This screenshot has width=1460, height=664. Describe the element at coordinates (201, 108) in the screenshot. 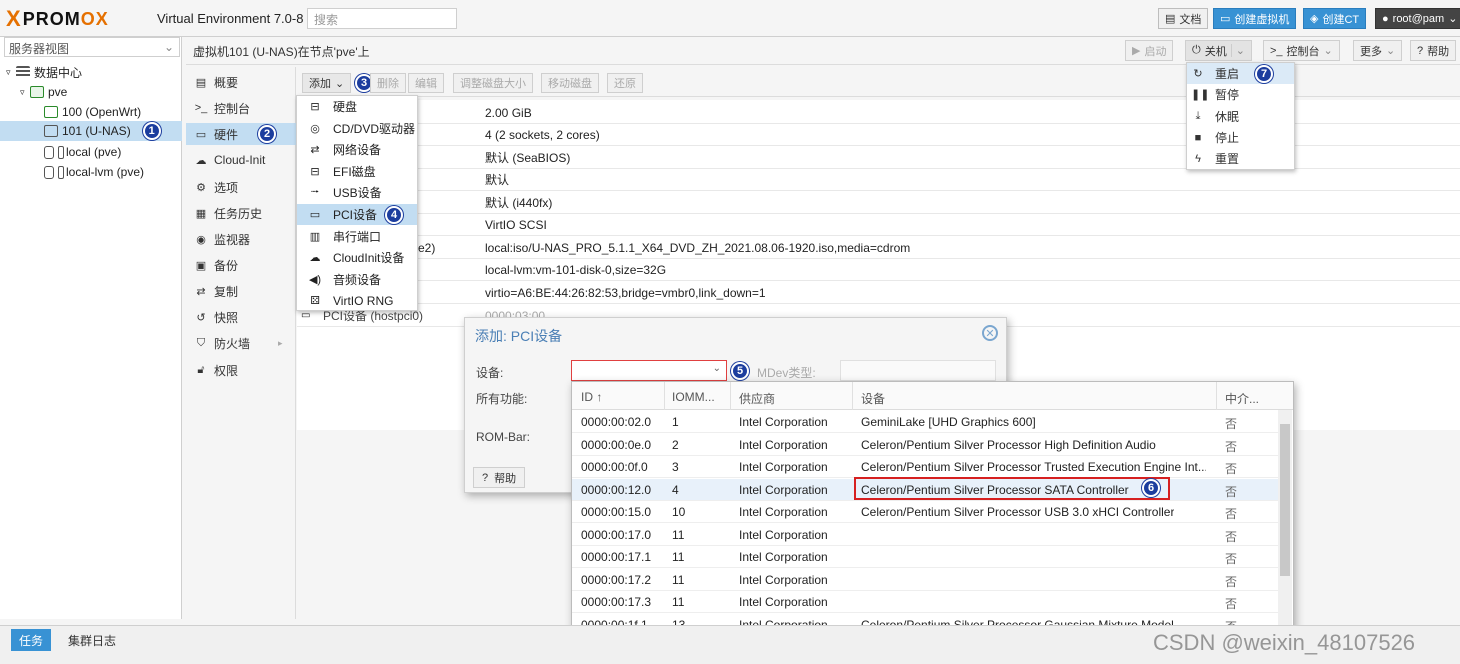

I see `terminal-icon: >_` at that location.